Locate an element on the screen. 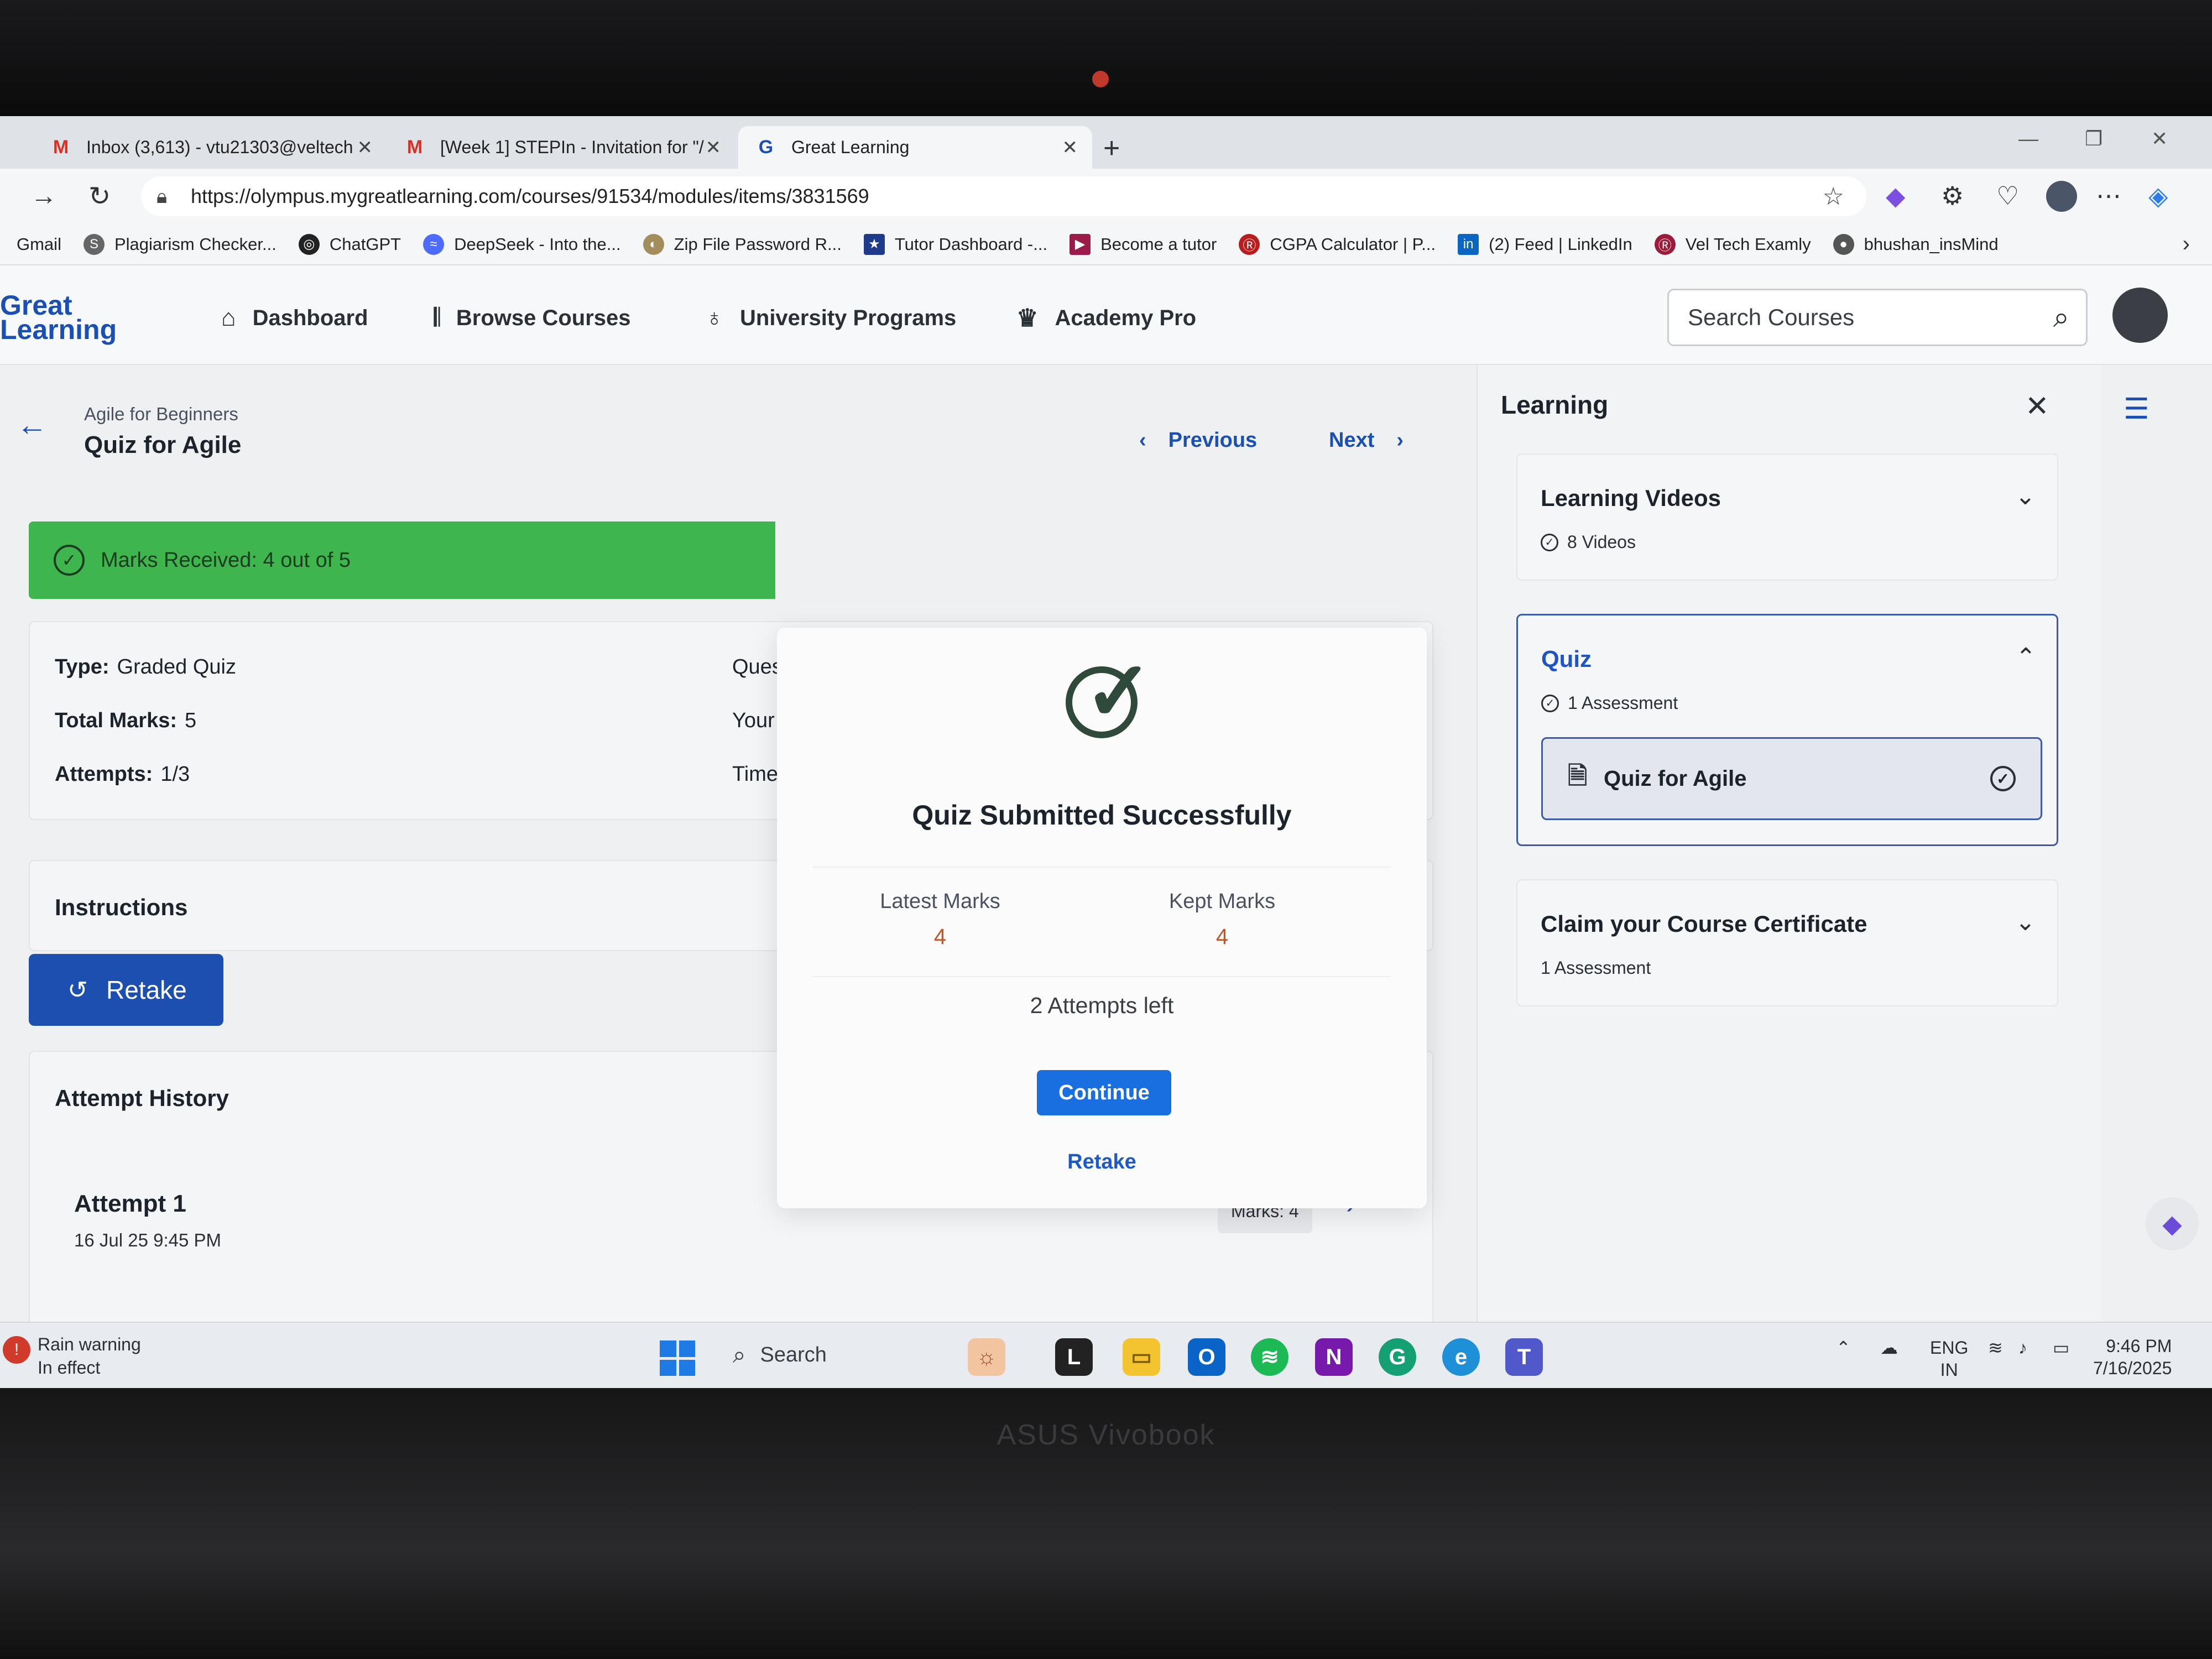 Image resolution: width=2212 pixels, height=1659 pixels. app-l-icon: L is located at coordinates (1074, 1357).